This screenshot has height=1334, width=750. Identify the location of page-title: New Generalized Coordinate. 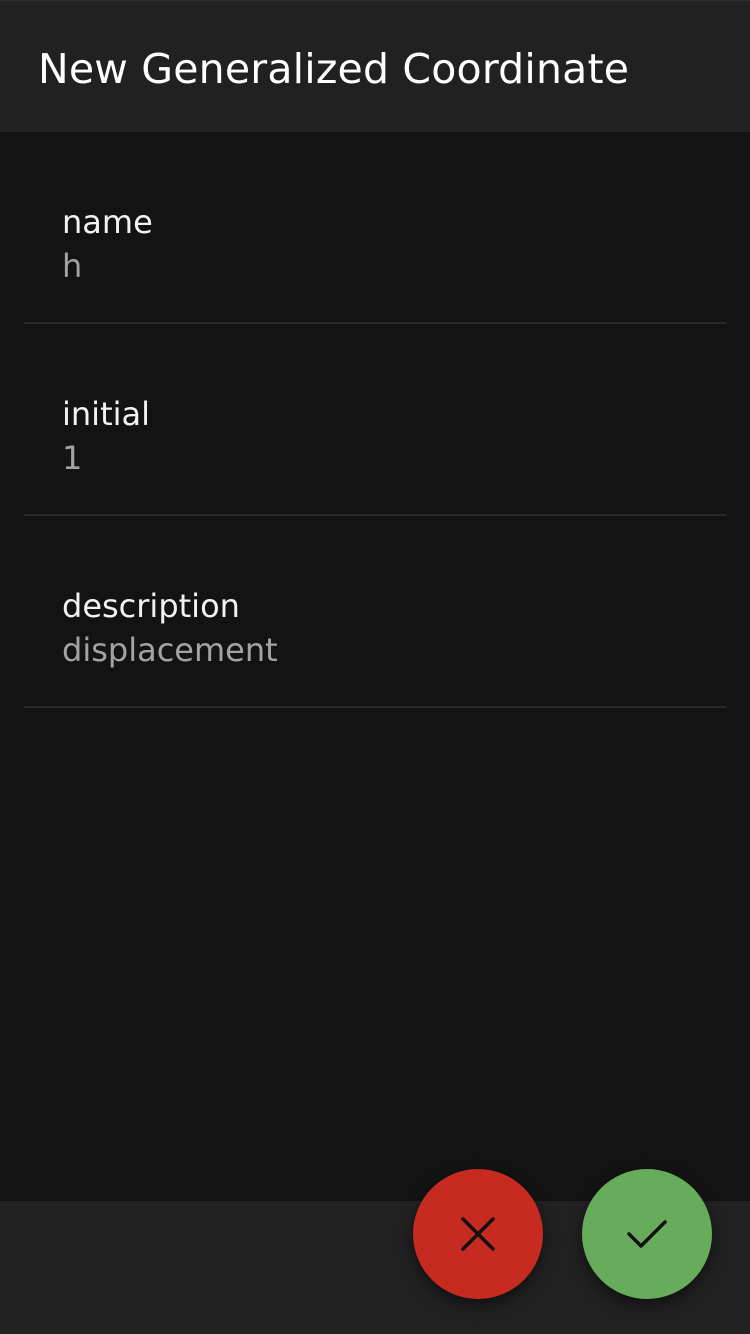
(334, 69).